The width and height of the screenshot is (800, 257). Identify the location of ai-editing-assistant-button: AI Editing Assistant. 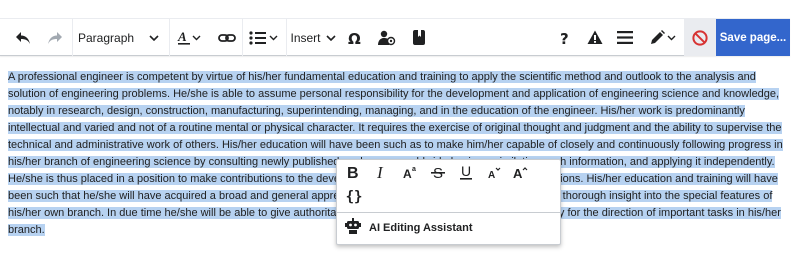
(409, 228).